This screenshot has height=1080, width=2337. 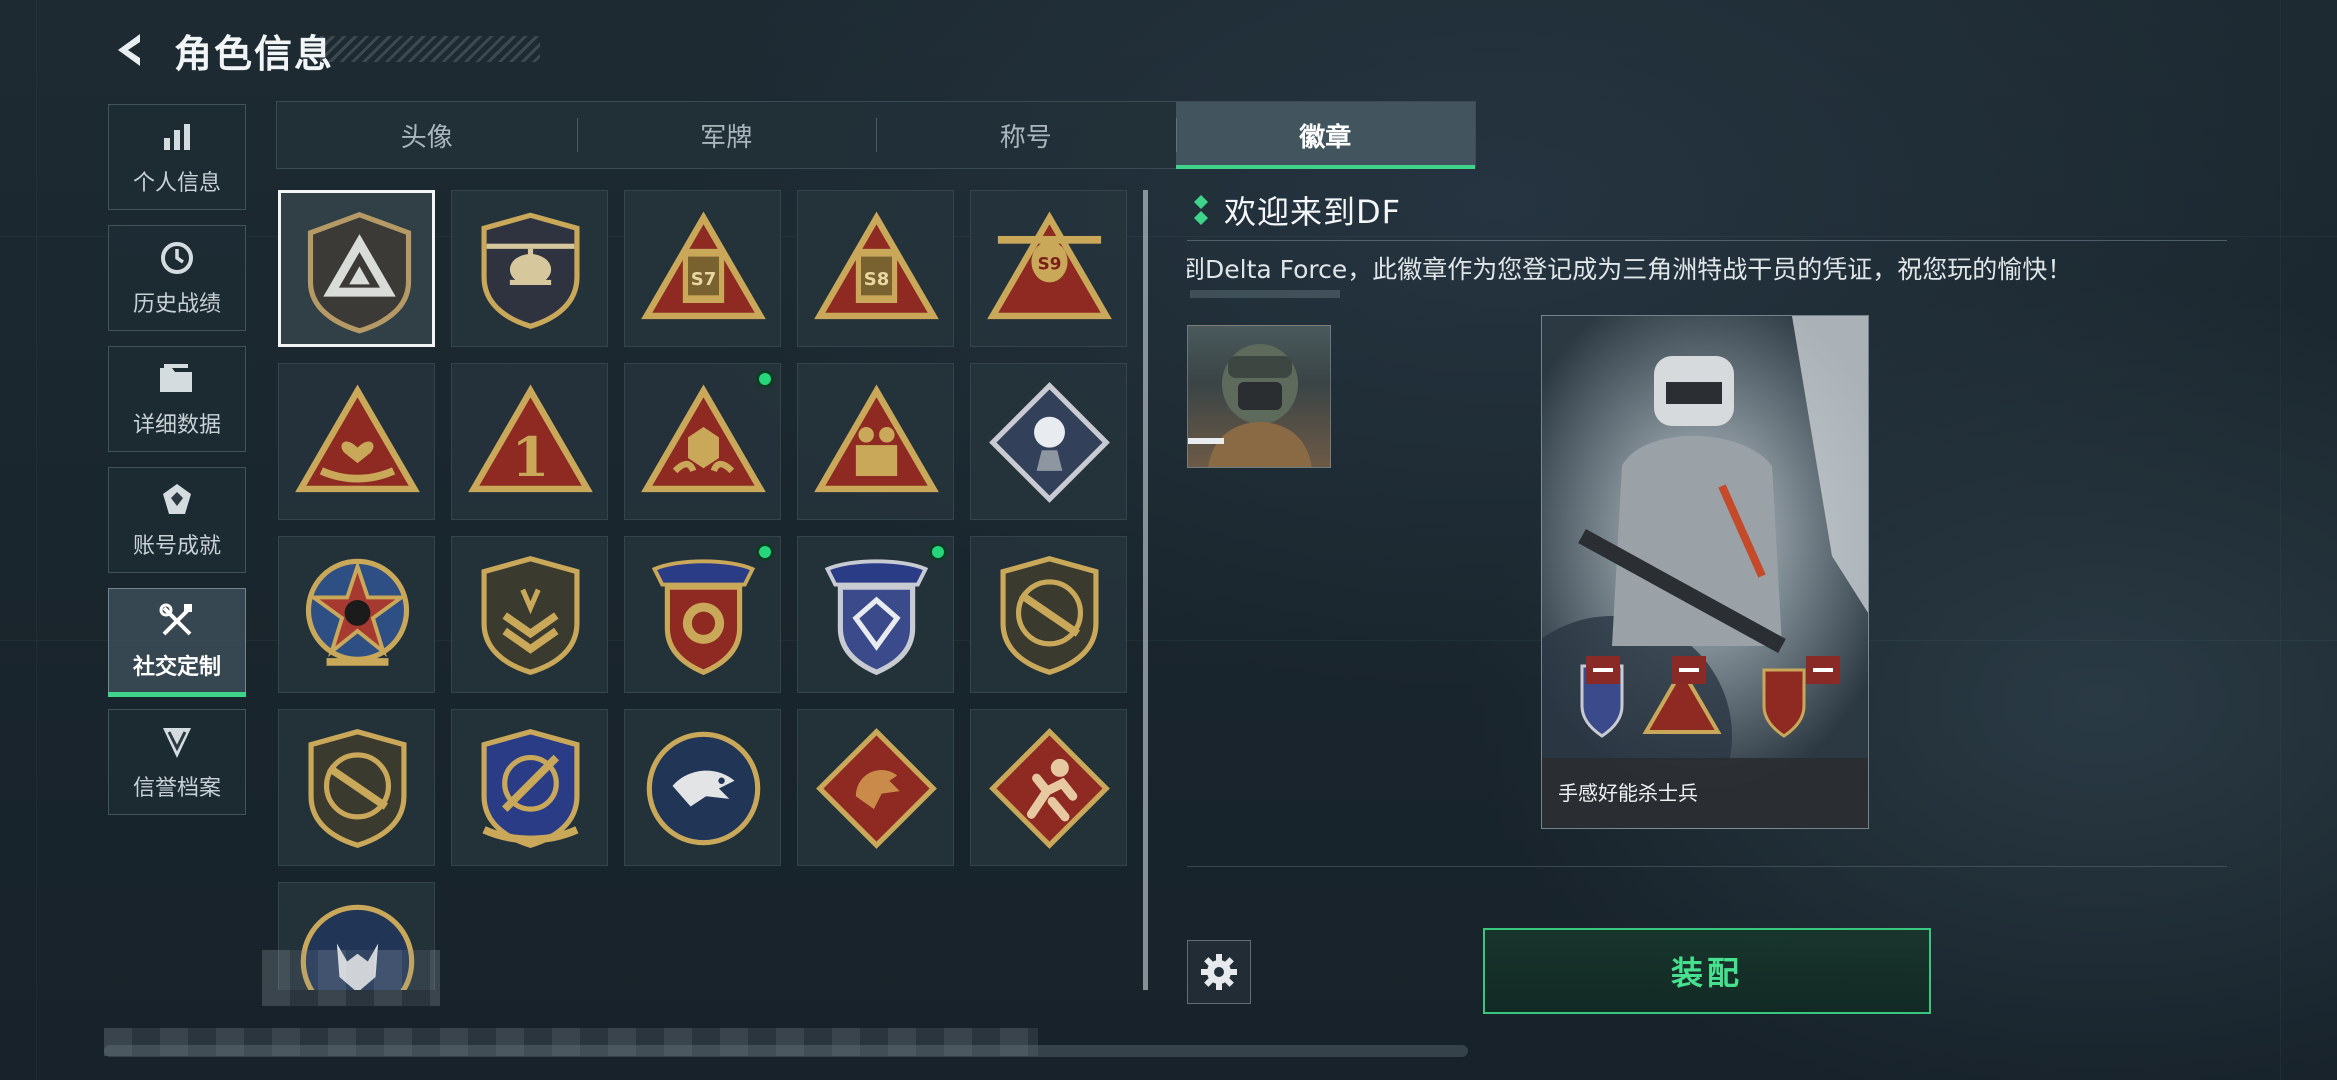 I want to click on s9-triangle-badge-icon: S9, so click(x=1049, y=265).